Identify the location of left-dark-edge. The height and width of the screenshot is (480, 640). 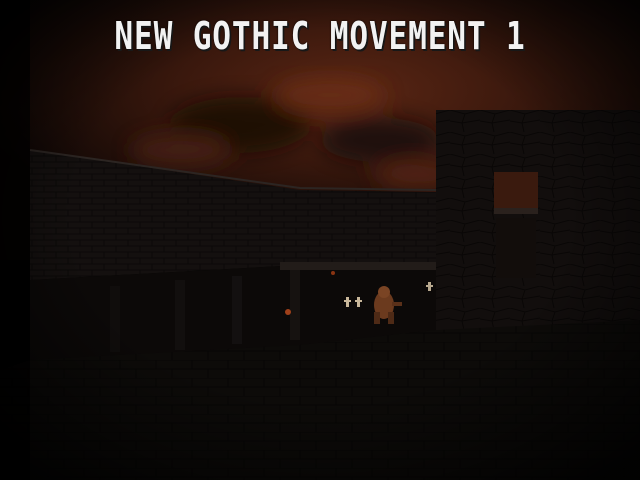
(15, 240).